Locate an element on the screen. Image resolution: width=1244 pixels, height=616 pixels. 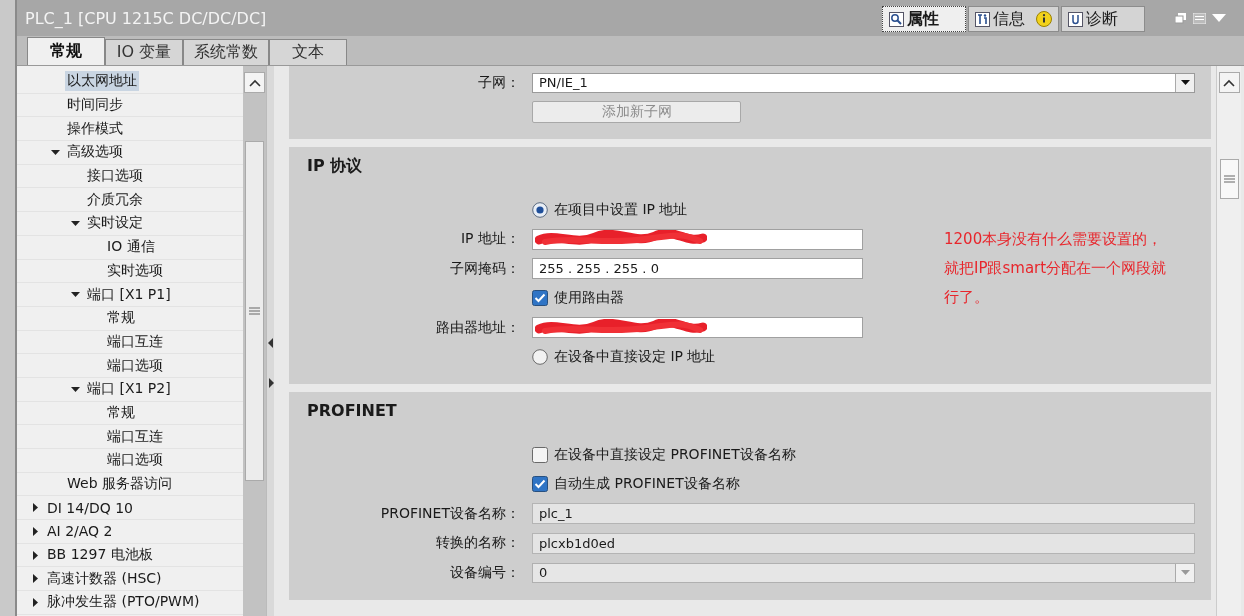
tree-item: 端口 [X1 P2] is located at coordinates (129, 389).